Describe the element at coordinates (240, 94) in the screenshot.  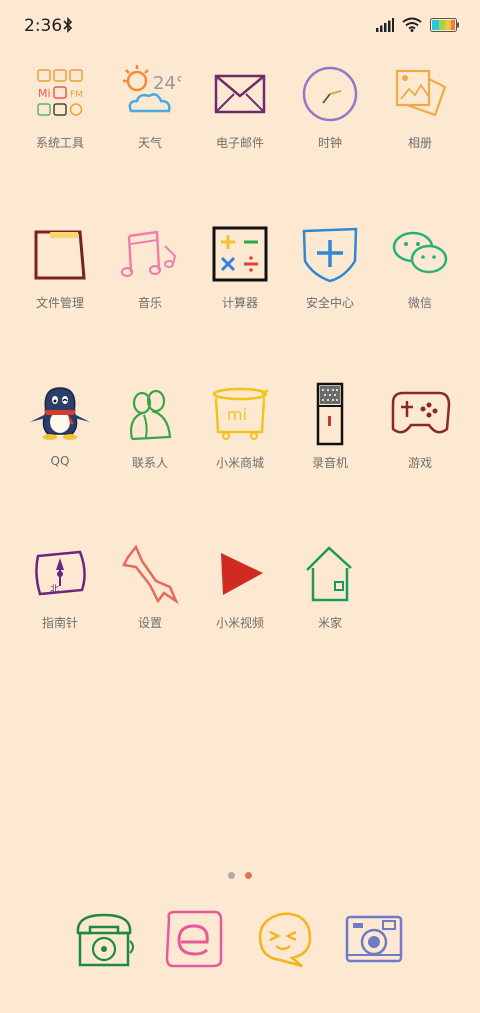
I see `mail-icon` at that location.